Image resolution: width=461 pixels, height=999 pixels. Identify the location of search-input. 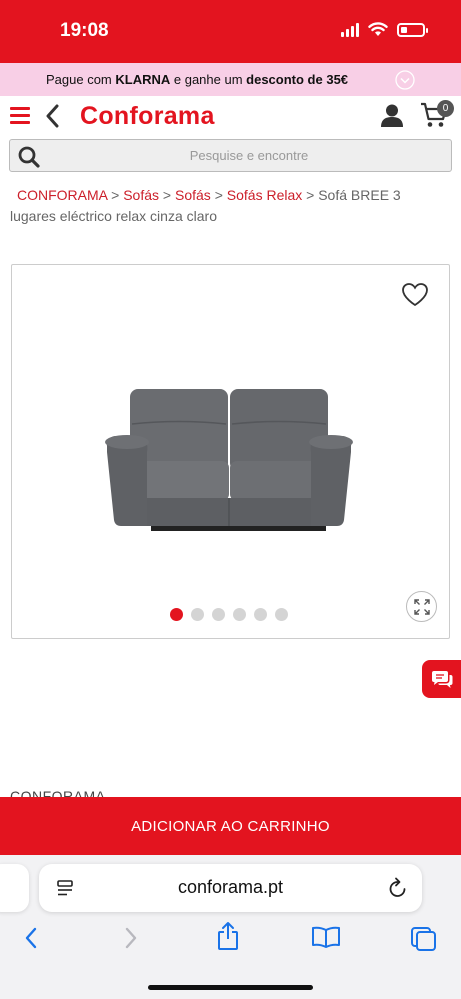
(249, 155).